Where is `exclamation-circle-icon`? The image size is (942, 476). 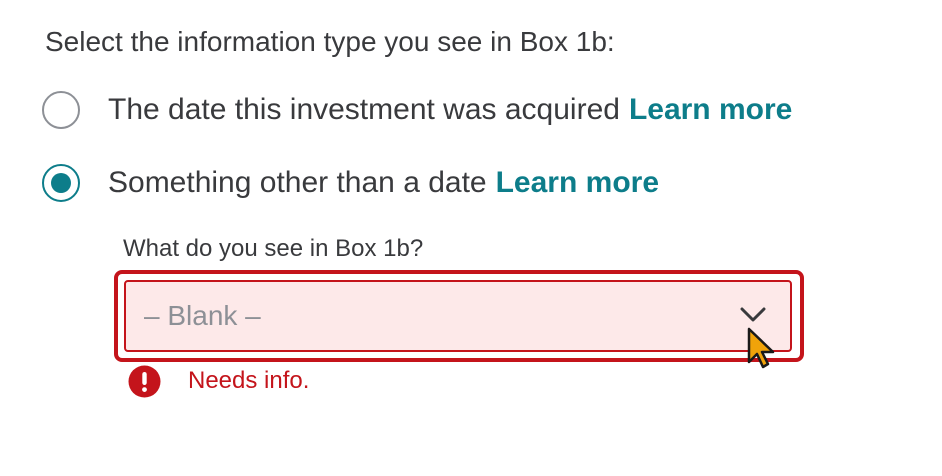 exclamation-circle-icon is located at coordinates (144, 381).